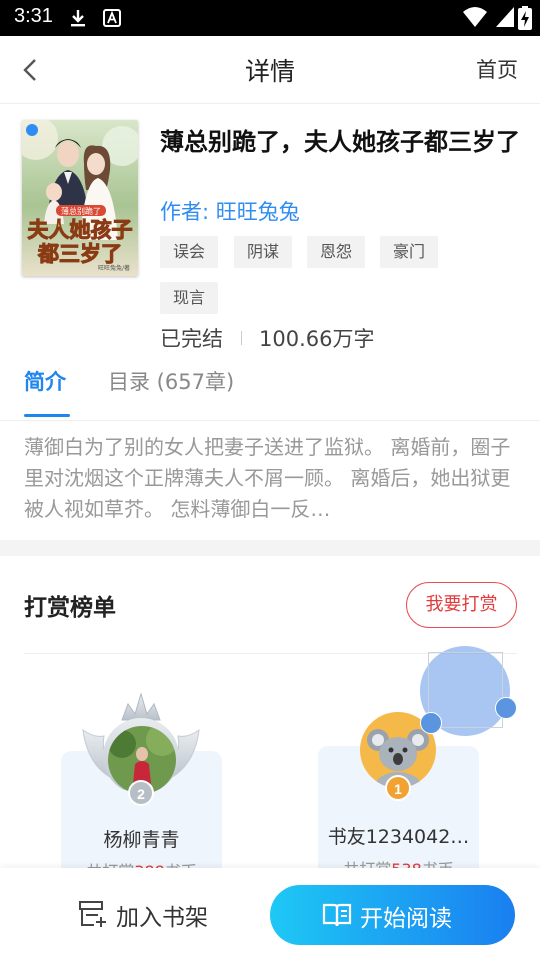 The image size is (540, 960). I want to click on rank-name: 杨柳青青, so click(141, 840).